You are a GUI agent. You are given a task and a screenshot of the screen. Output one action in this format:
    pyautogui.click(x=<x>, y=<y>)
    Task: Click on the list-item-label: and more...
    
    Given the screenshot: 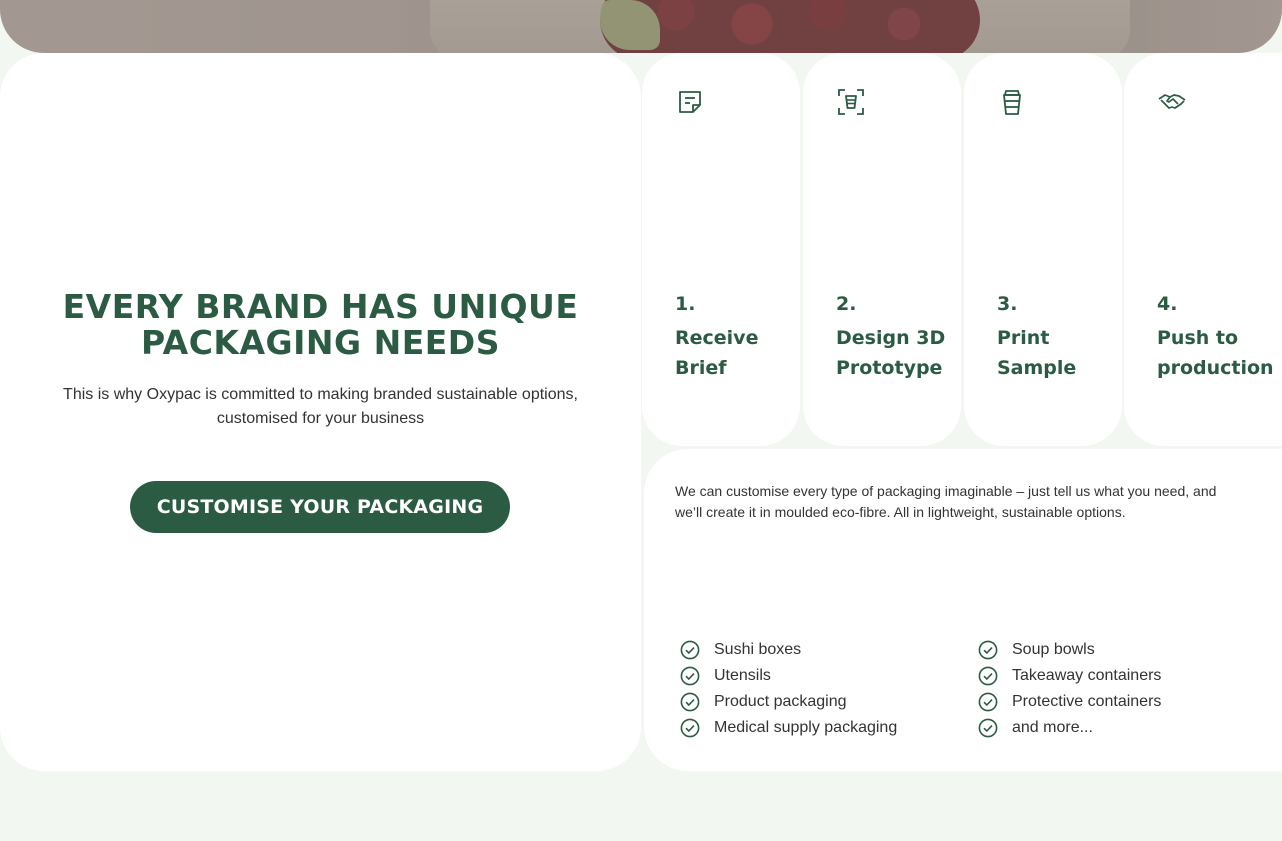 What is the action you would take?
    pyautogui.click(x=1052, y=727)
    